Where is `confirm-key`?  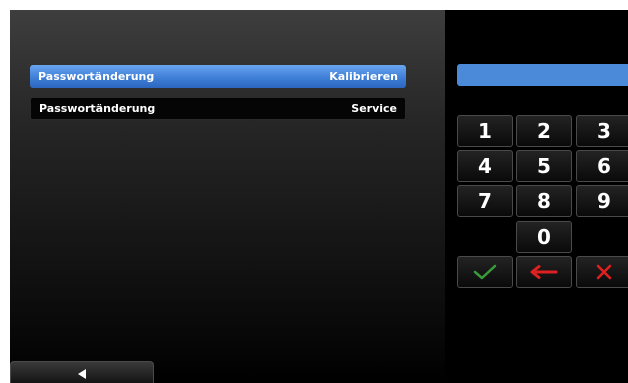 confirm-key is located at coordinates (485, 272).